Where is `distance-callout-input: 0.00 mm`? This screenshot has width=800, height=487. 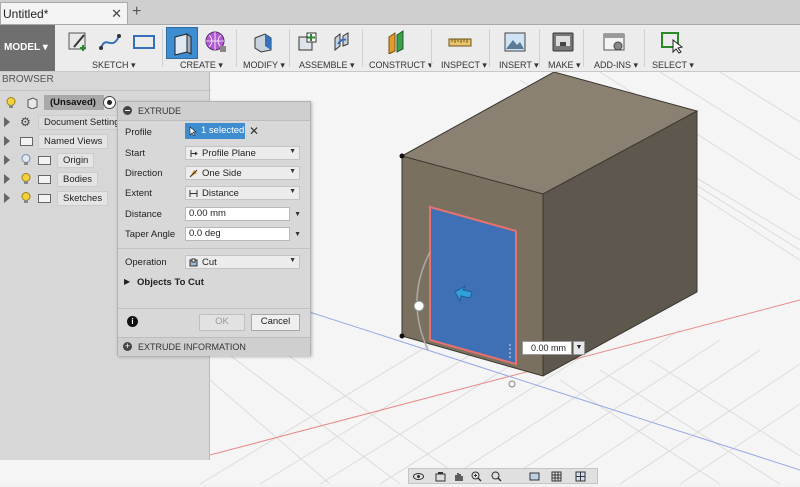 distance-callout-input: 0.00 mm is located at coordinates (547, 348).